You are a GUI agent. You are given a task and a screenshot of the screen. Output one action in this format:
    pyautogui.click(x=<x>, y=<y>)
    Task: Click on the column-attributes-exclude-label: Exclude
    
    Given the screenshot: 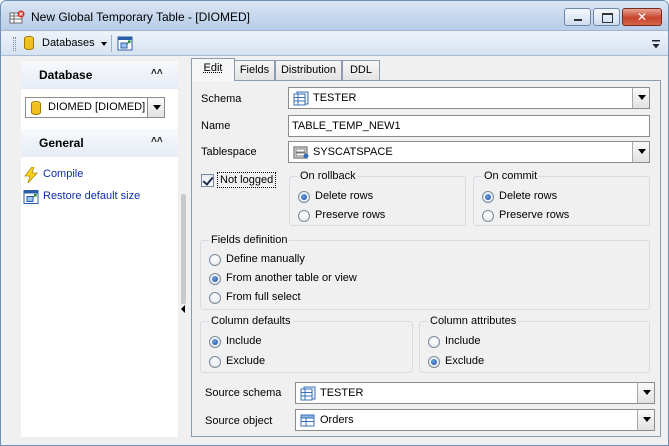 What is the action you would take?
    pyautogui.click(x=465, y=361)
    